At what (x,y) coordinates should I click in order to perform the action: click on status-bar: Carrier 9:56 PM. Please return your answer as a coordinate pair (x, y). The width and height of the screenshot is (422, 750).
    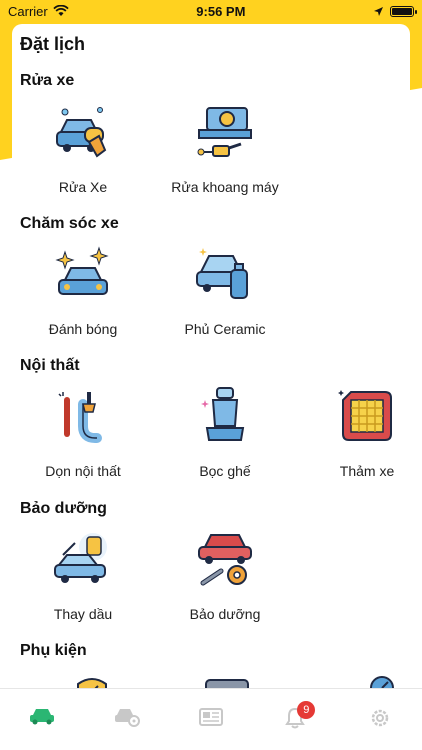
    Looking at the image, I should click on (211, 11).